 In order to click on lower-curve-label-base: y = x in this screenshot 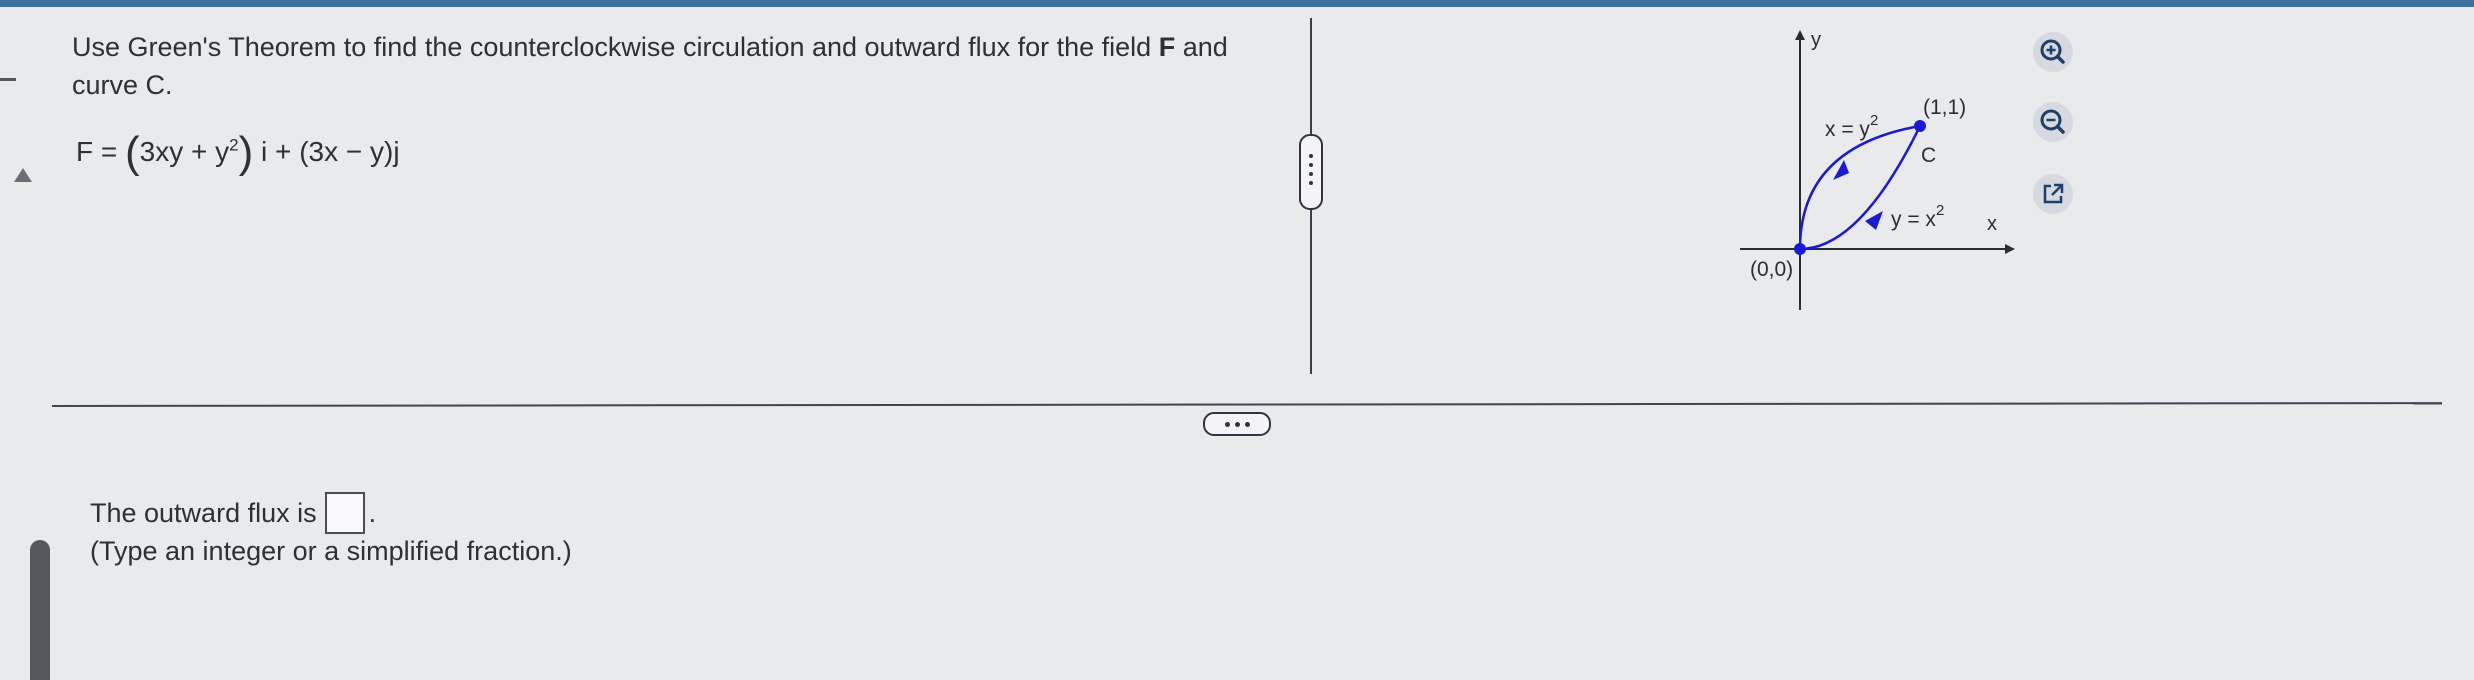, I will do `click(1913, 219)`.